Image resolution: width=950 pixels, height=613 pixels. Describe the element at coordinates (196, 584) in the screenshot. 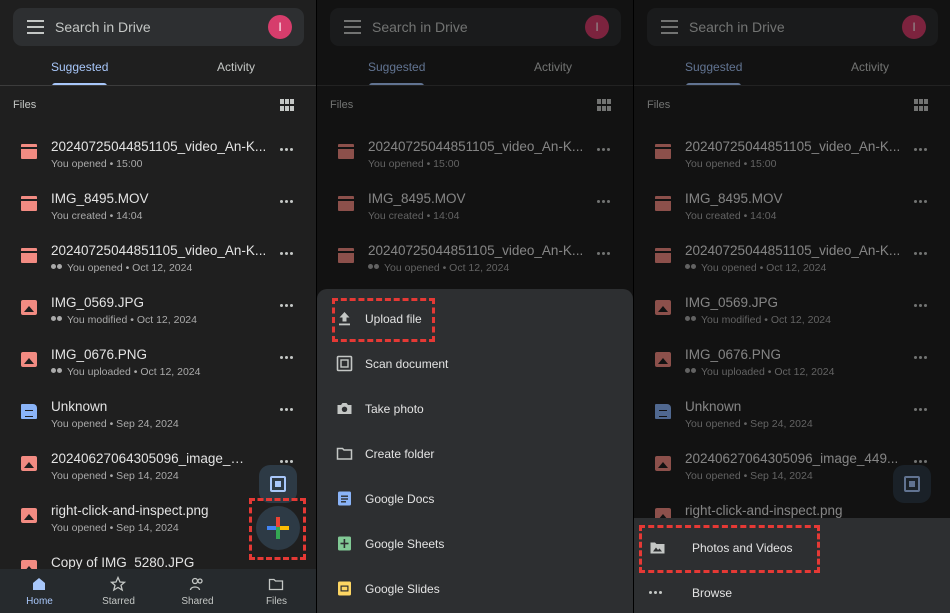

I see `people-icon` at that location.